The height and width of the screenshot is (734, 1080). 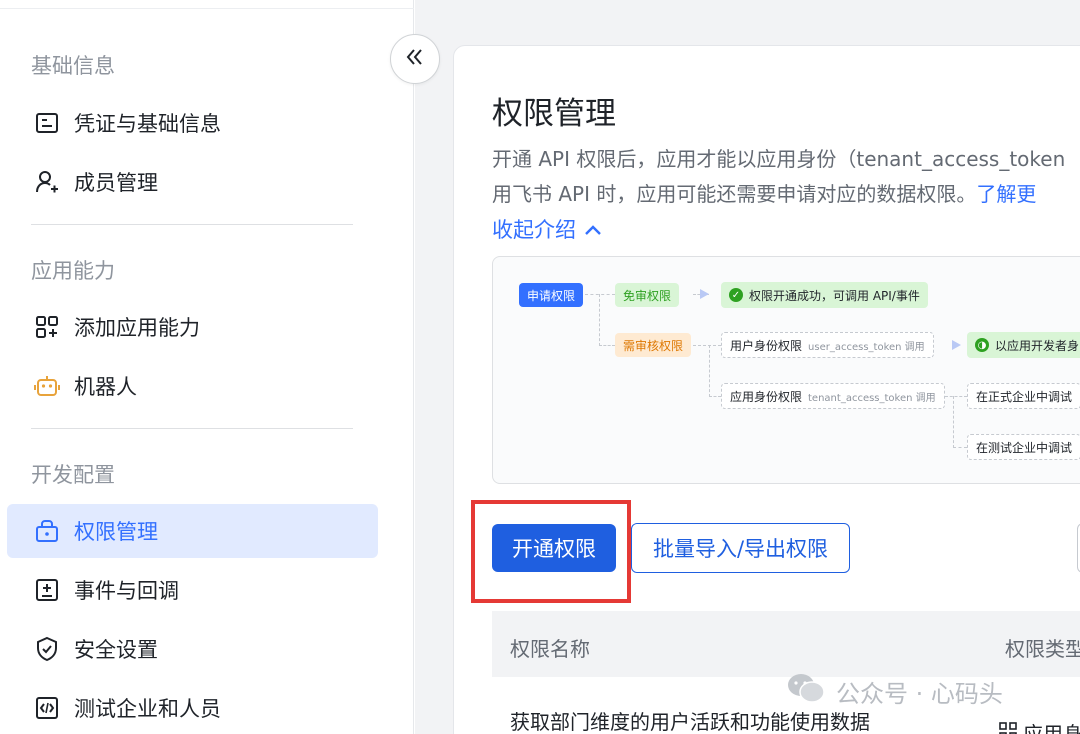 What do you see at coordinates (1006, 194) in the screenshot?
I see `learn-more-link: 了解更` at bounding box center [1006, 194].